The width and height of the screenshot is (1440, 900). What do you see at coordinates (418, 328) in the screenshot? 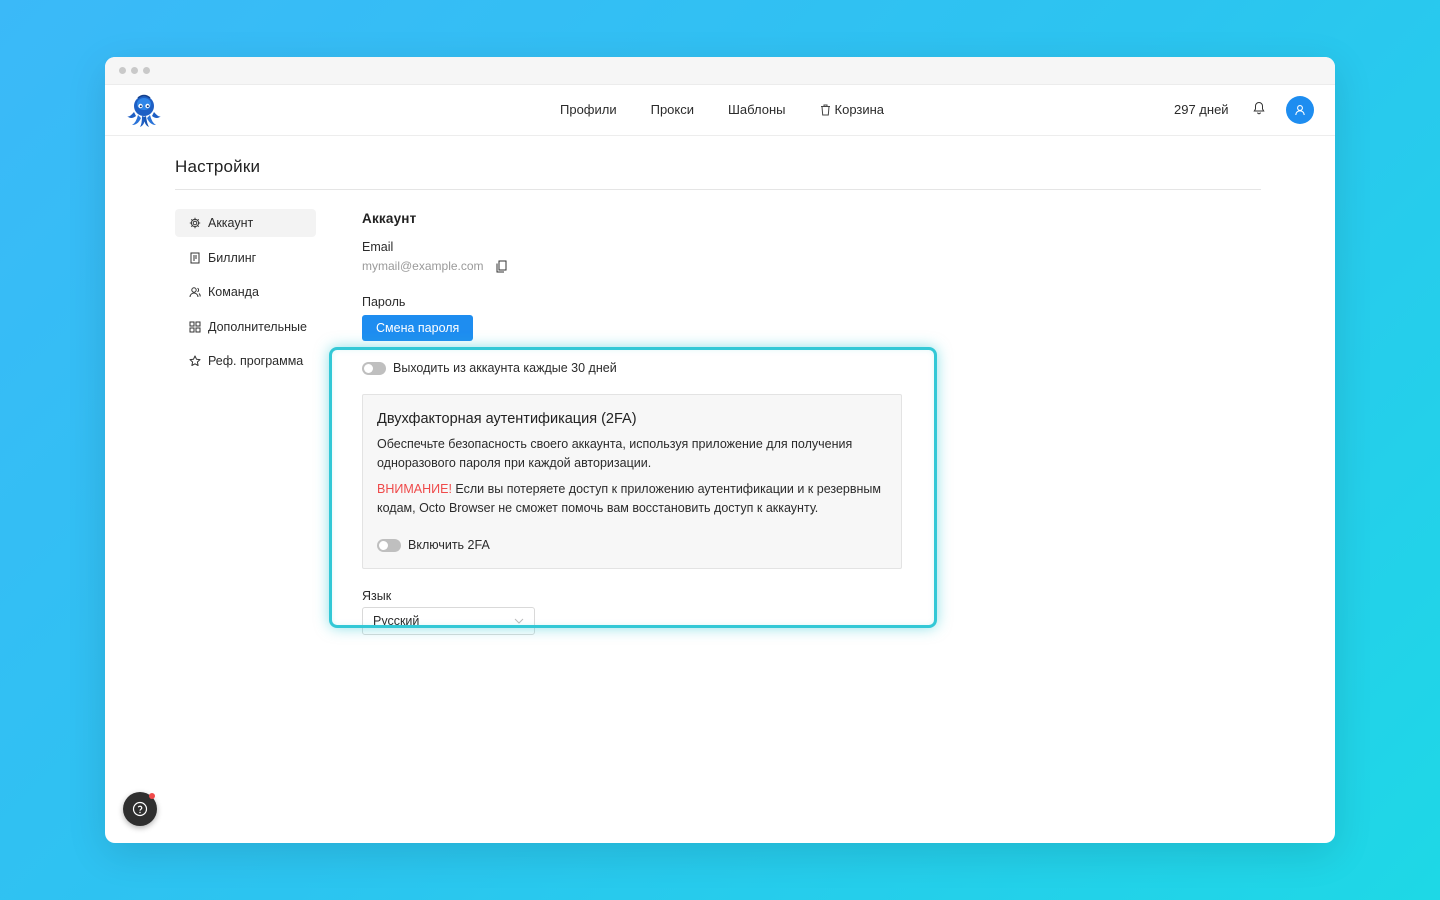
I see `change-password-button: Смена пароля` at bounding box center [418, 328].